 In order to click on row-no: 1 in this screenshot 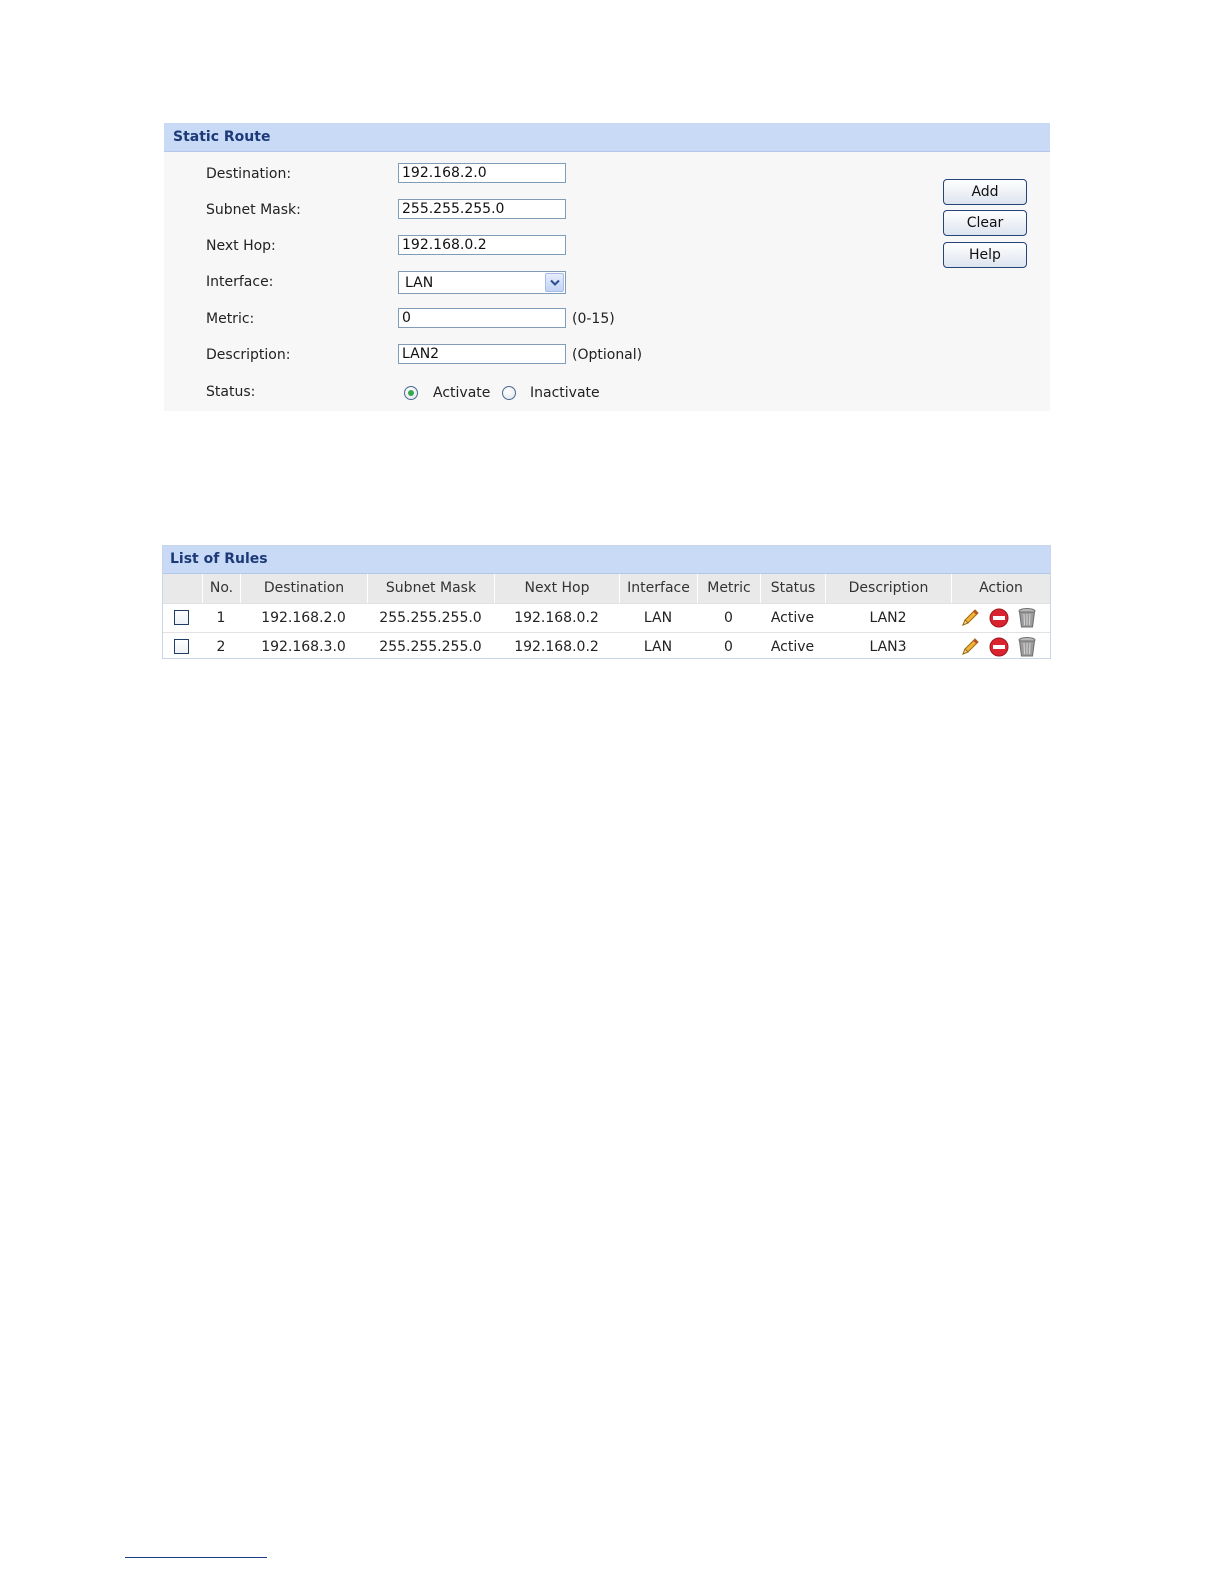, I will do `click(221, 618)`.